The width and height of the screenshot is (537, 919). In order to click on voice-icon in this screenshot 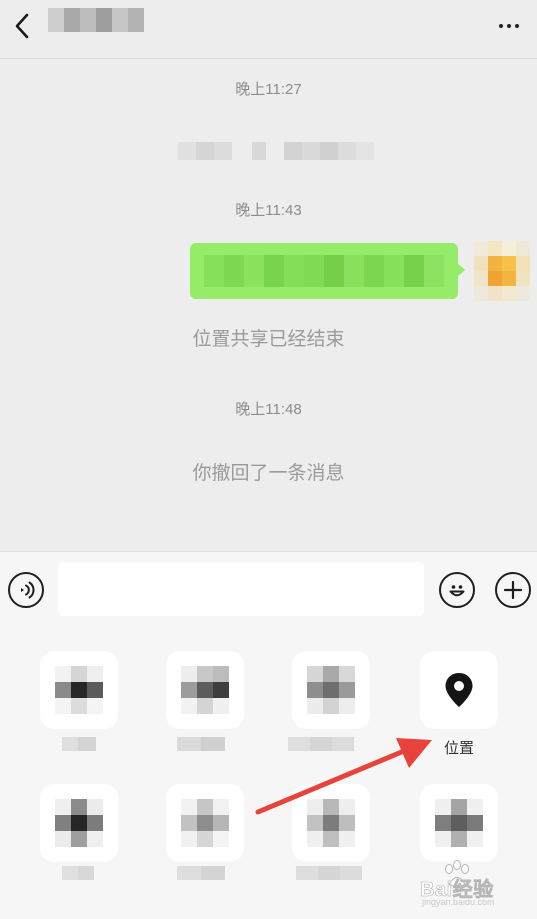, I will do `click(28, 590)`.